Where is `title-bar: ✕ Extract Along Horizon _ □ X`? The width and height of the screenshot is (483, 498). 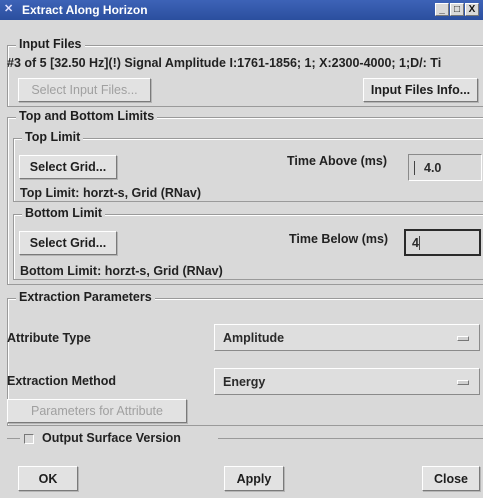
title-bar: ✕ Extract Along Horizon _ □ X is located at coordinates (241, 10).